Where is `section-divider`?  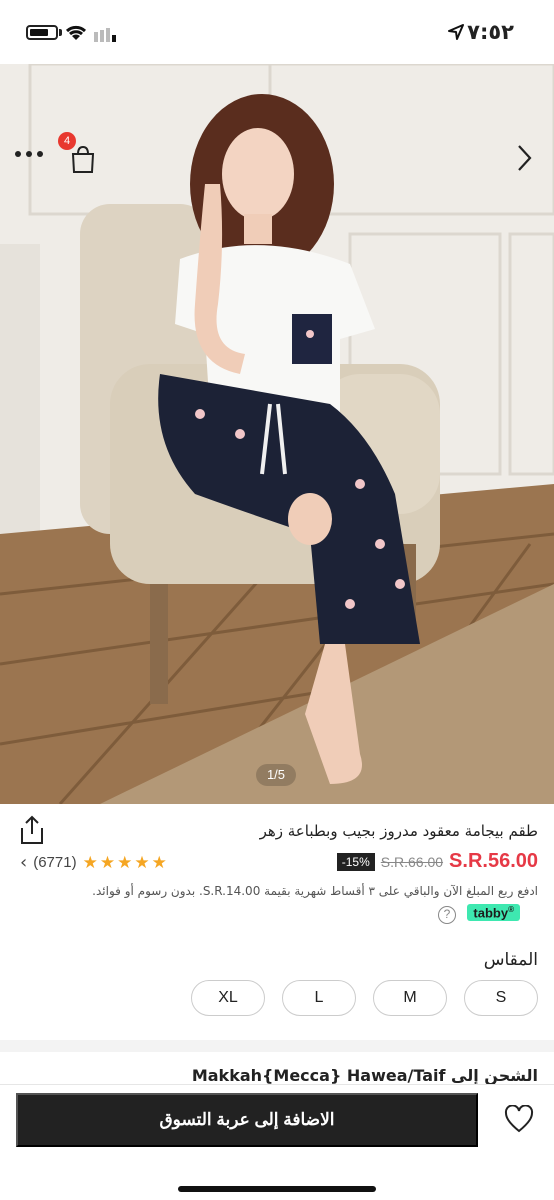 section-divider is located at coordinates (277, 1046).